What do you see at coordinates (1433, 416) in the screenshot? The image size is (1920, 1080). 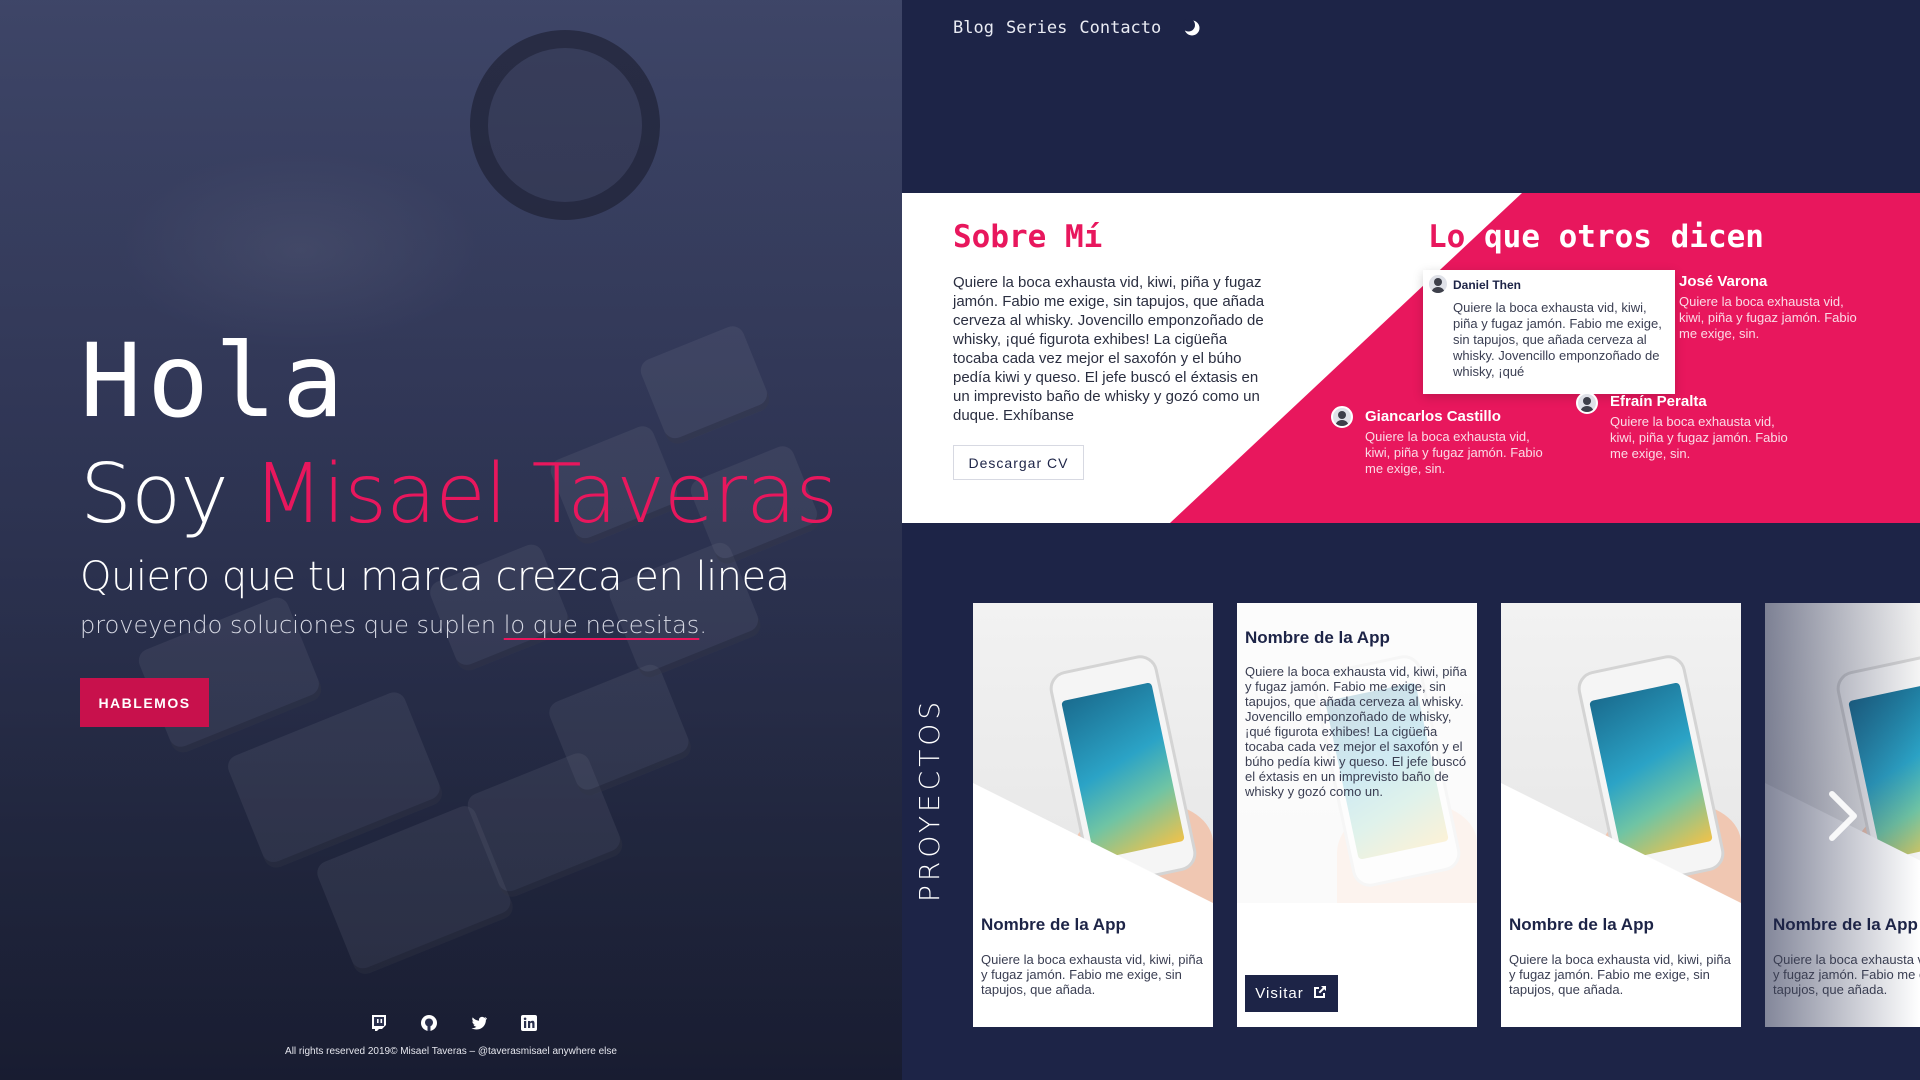 I see `testimonial-name: Giancarlos Castillo` at bounding box center [1433, 416].